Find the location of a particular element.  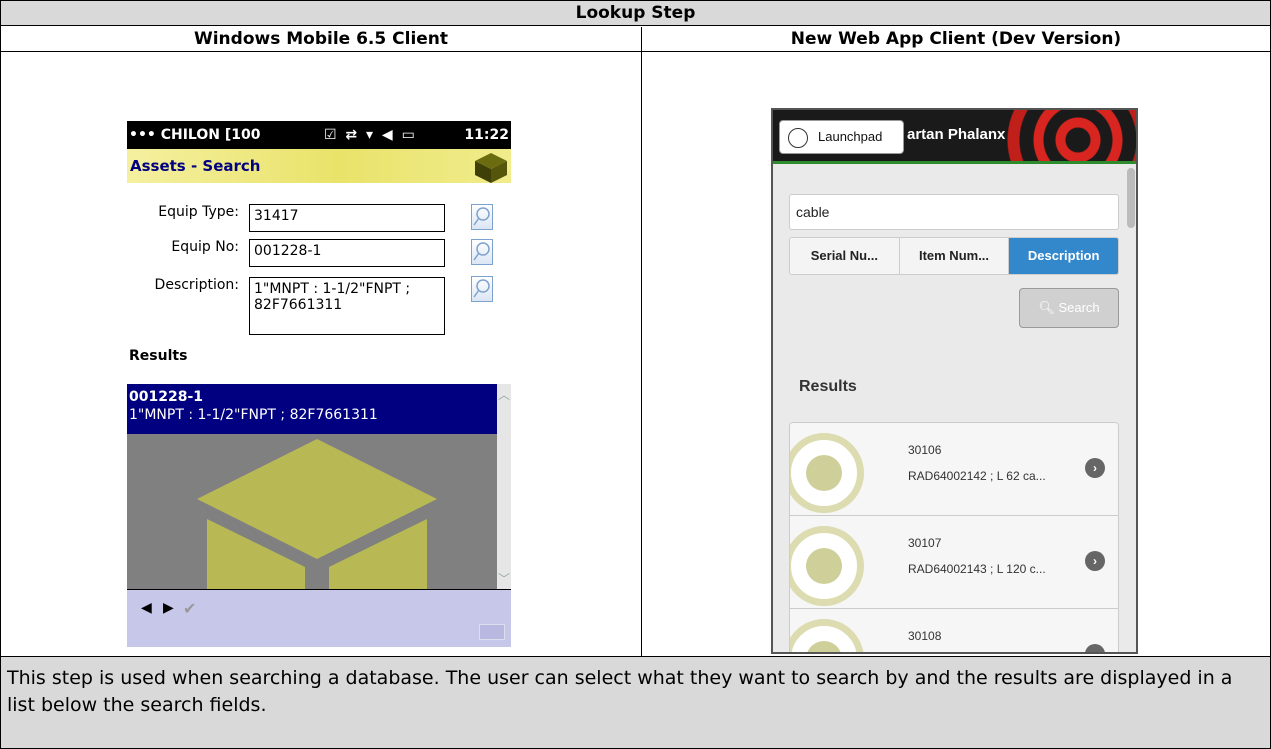

list-item: 30106 RAD64002142 ; L 62 ca... › is located at coordinates (954, 469).